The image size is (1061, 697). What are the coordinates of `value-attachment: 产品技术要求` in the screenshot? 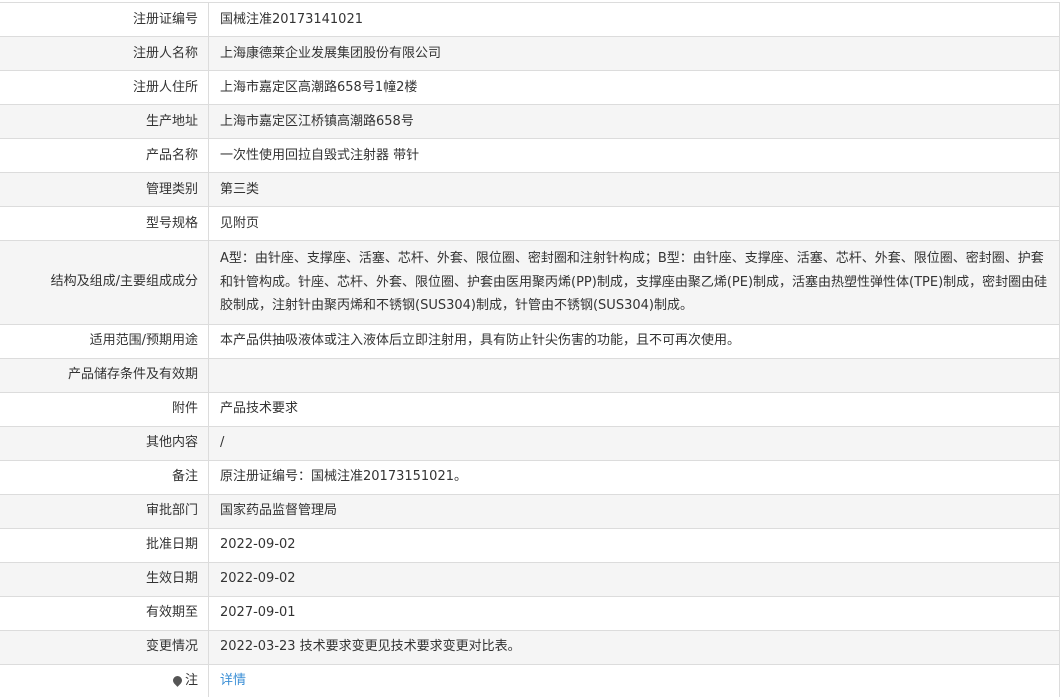 It's located at (259, 408).